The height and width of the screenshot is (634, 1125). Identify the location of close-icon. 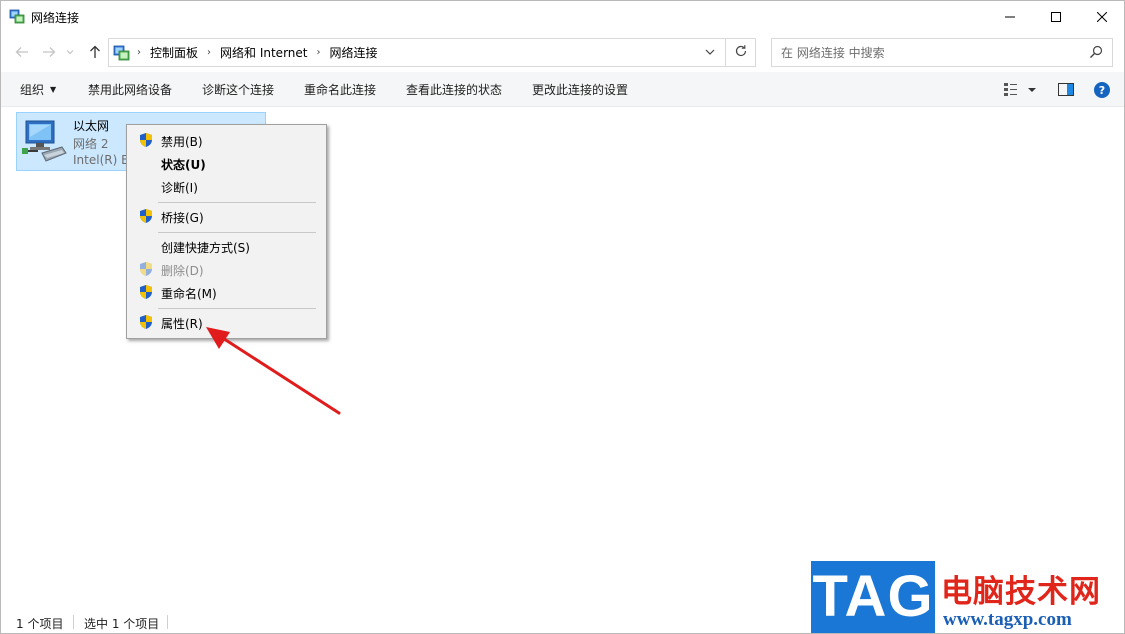
(1102, 16).